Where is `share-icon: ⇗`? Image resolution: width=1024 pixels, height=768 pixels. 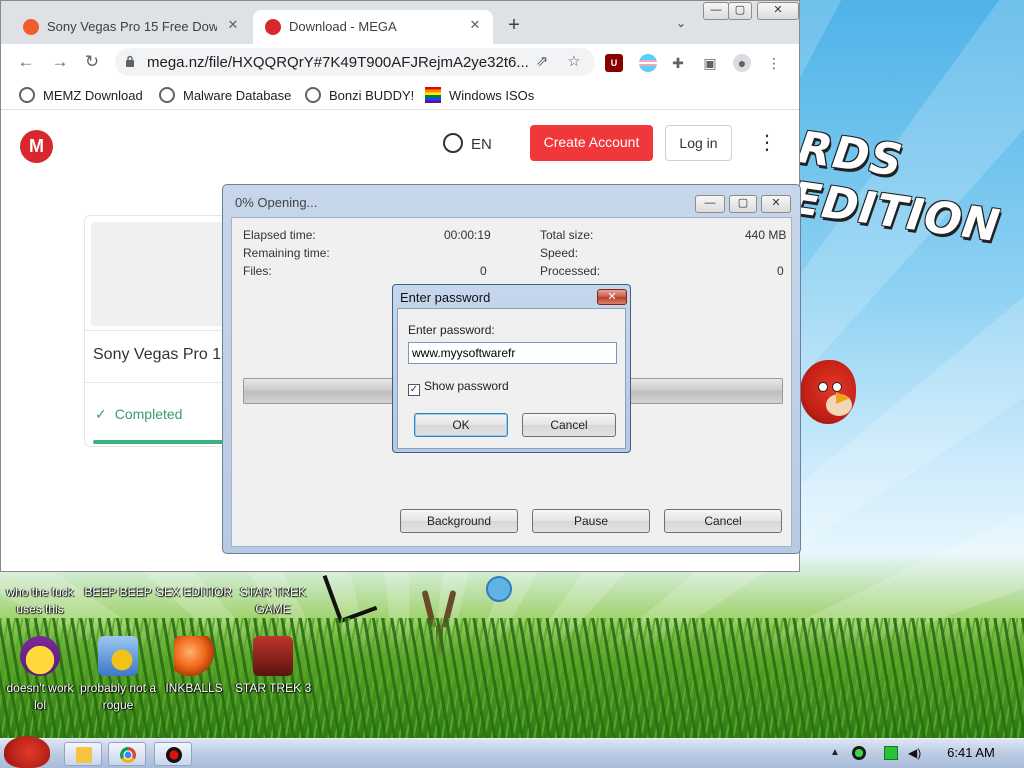 share-icon: ⇗ is located at coordinates (542, 62).